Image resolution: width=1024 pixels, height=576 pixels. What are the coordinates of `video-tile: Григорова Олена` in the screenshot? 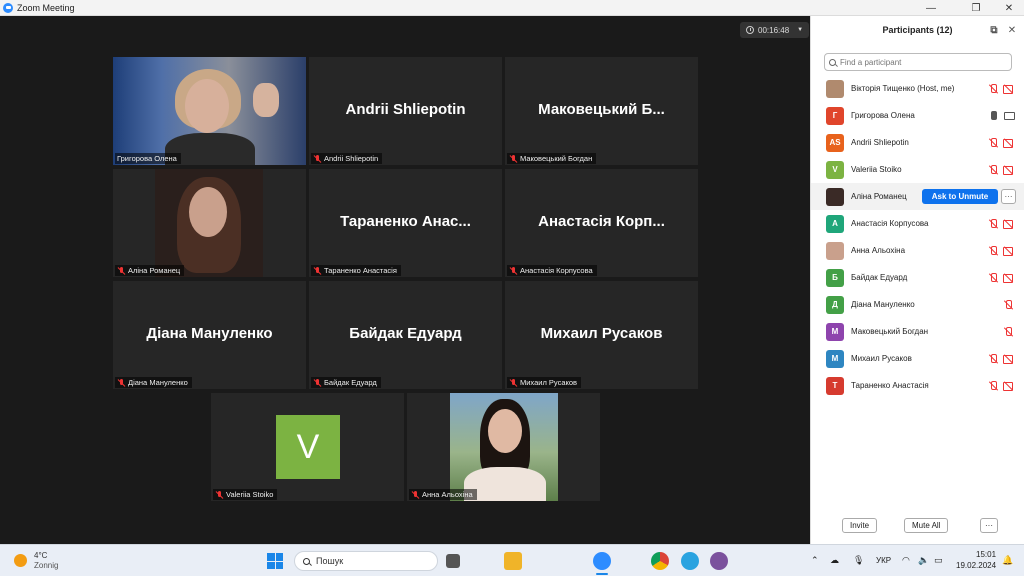 It's located at (209, 111).